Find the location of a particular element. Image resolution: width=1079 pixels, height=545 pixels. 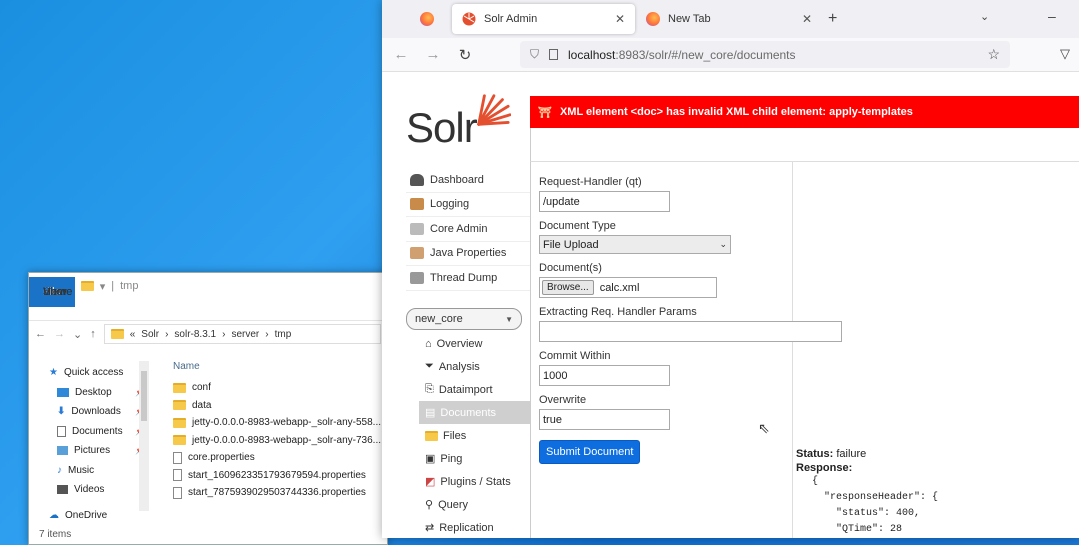

document-type-select: File Upload ⌄ is located at coordinates (635, 244).